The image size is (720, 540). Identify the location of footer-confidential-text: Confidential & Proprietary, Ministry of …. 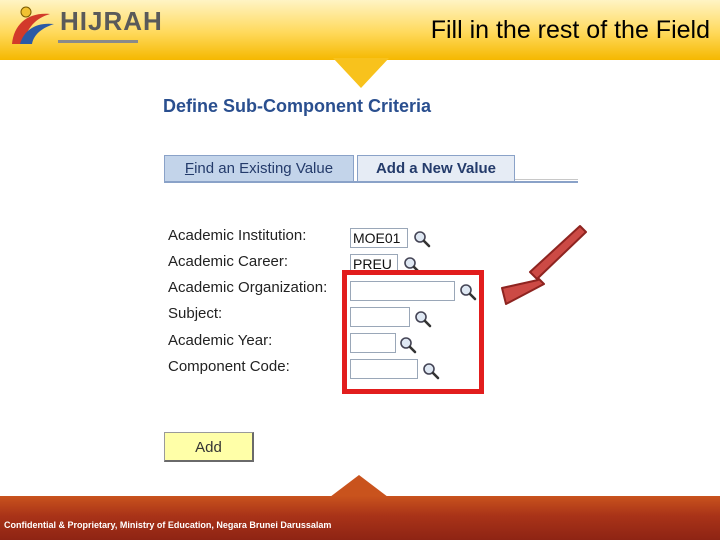
(168, 525).